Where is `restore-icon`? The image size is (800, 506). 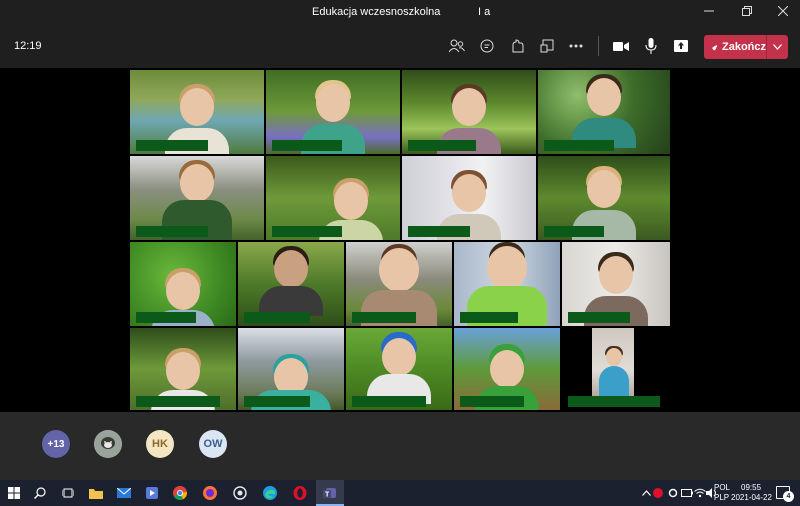
restore-icon is located at coordinates (747, 11).